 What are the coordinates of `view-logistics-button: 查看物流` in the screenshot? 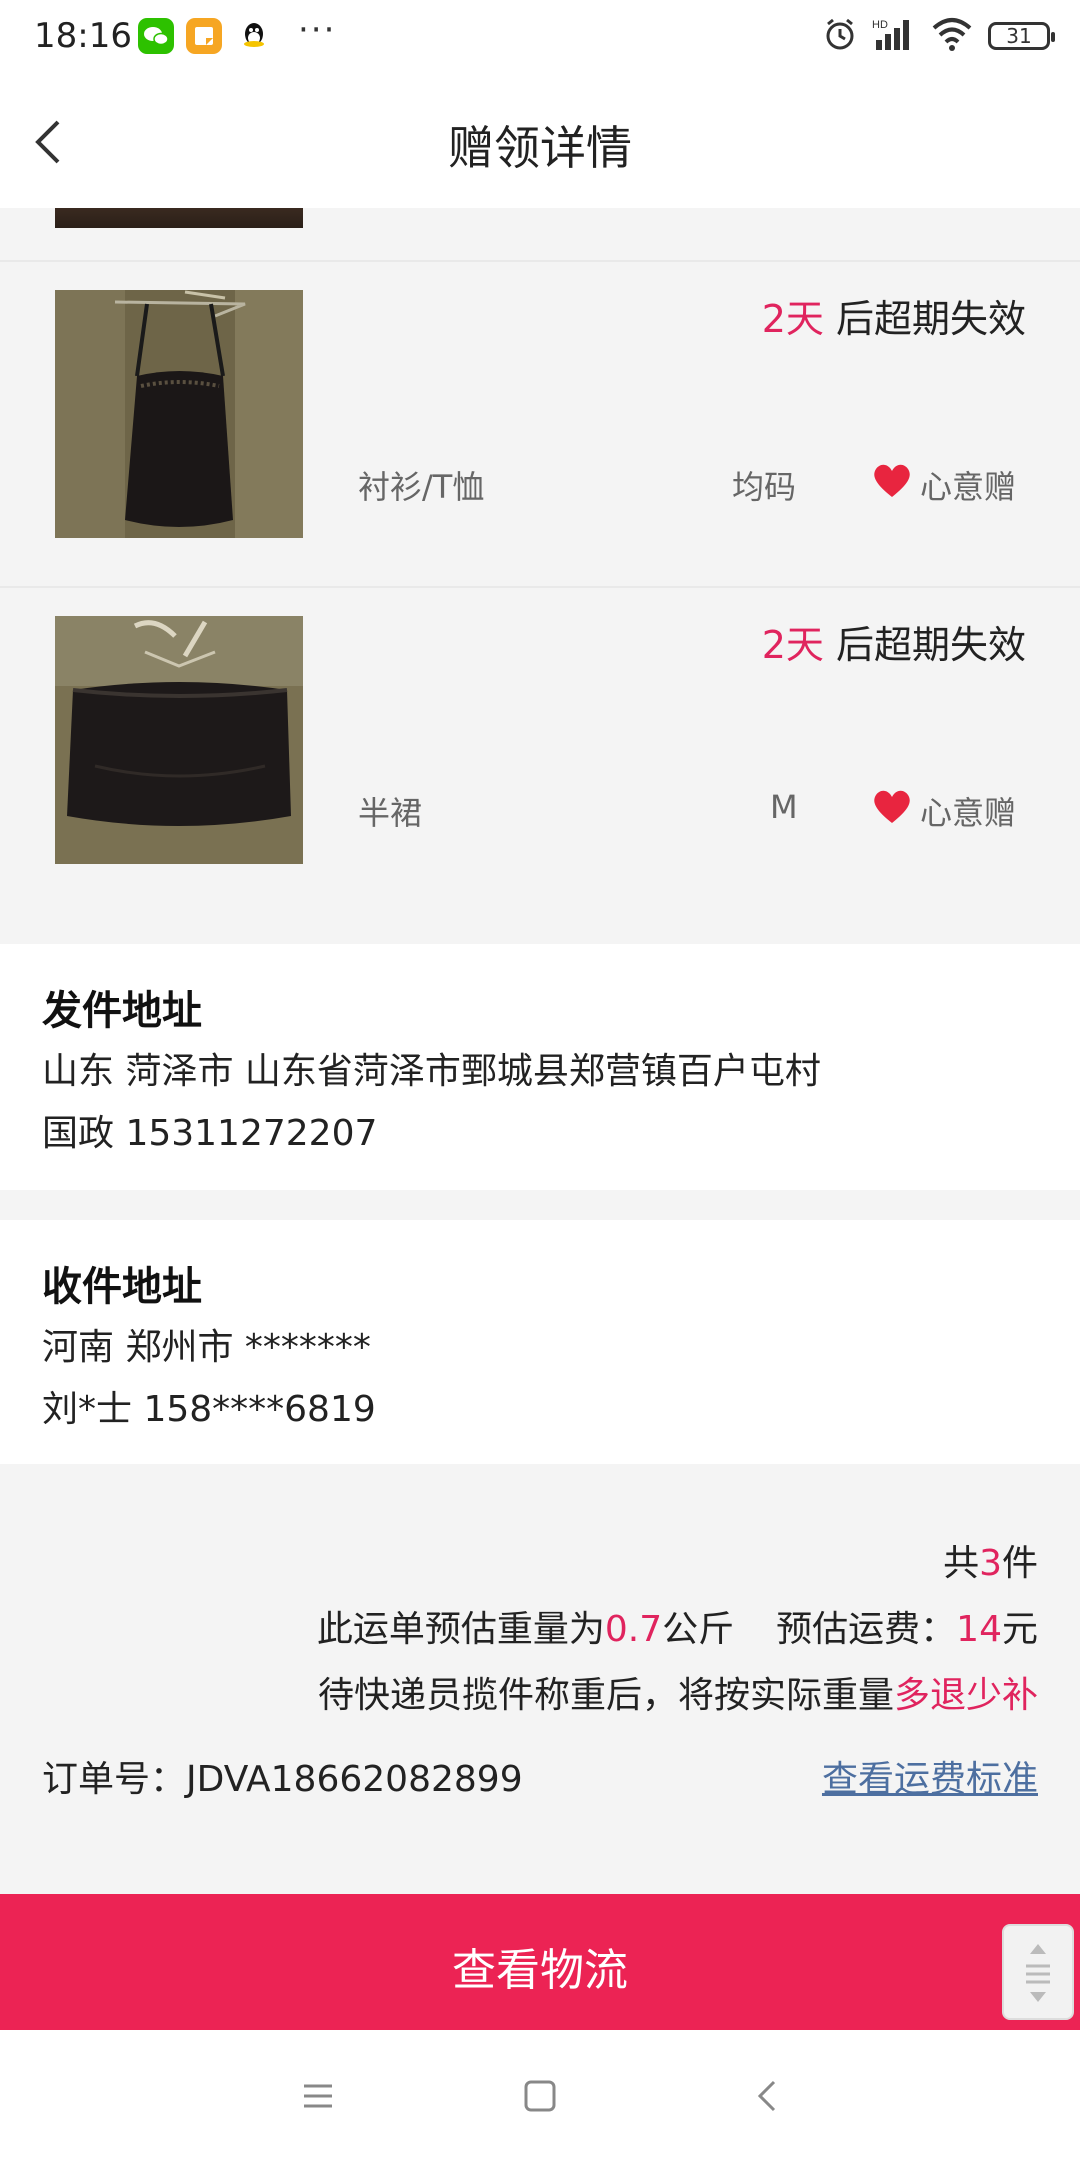 It's located at (540, 1962).